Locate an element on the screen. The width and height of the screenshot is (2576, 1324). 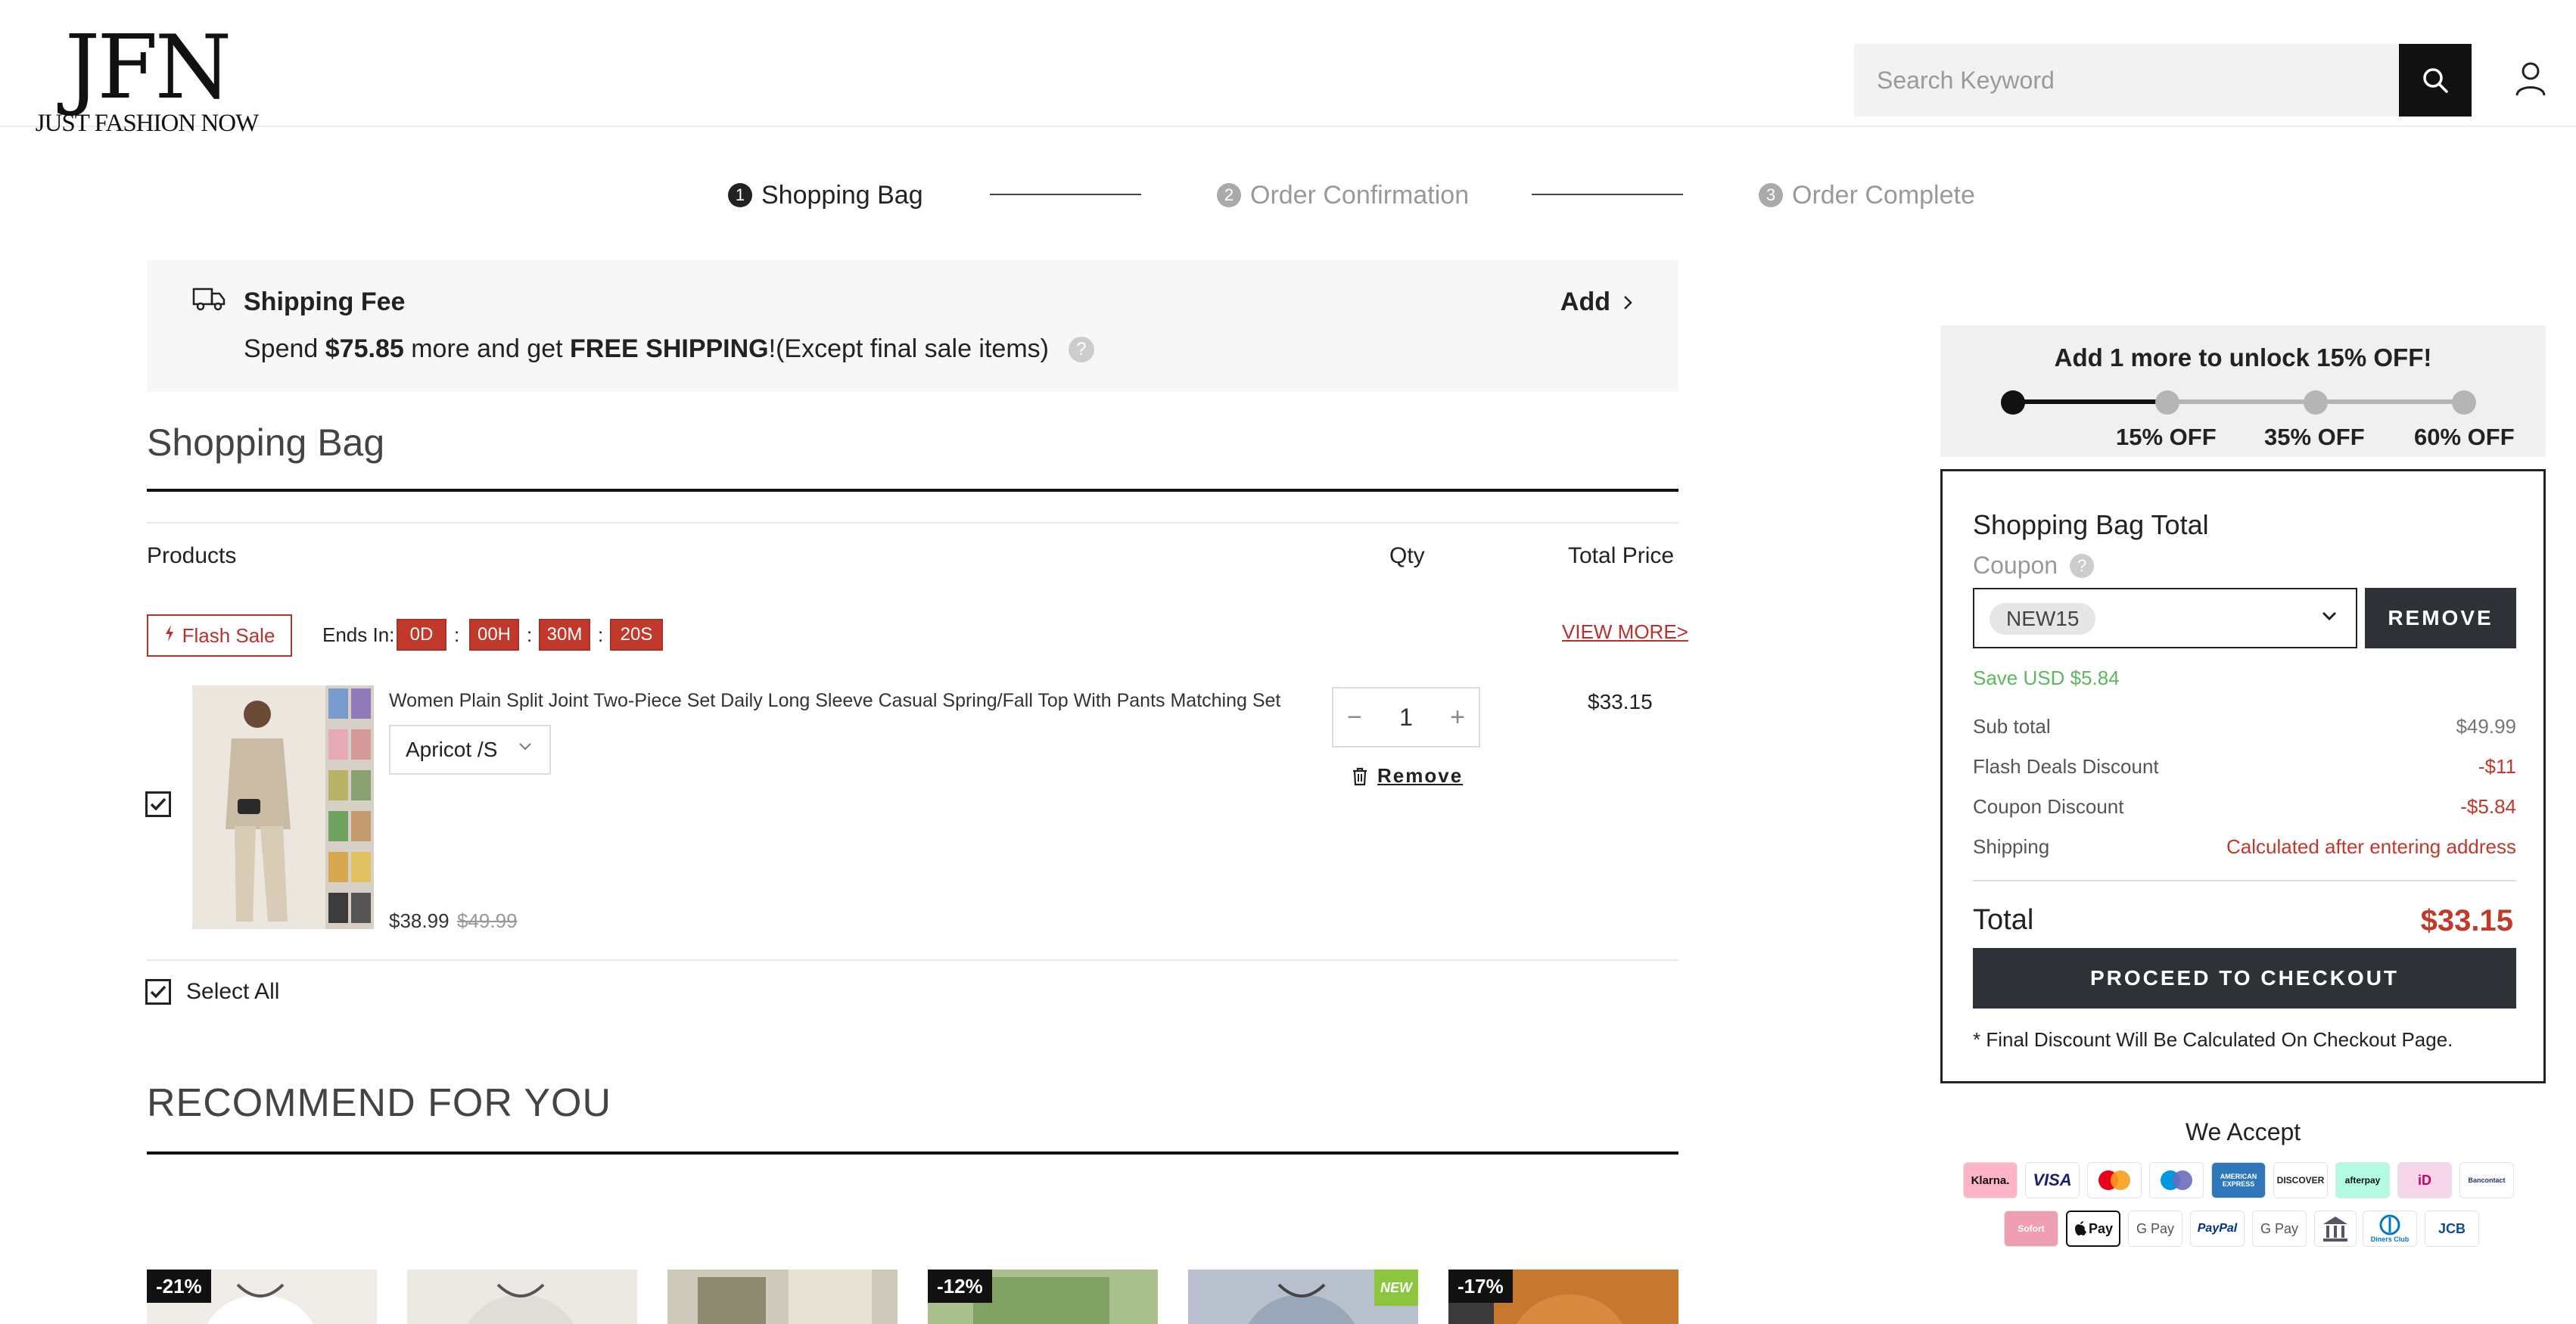
recommend-card: -21% is located at coordinates (262, 1297).